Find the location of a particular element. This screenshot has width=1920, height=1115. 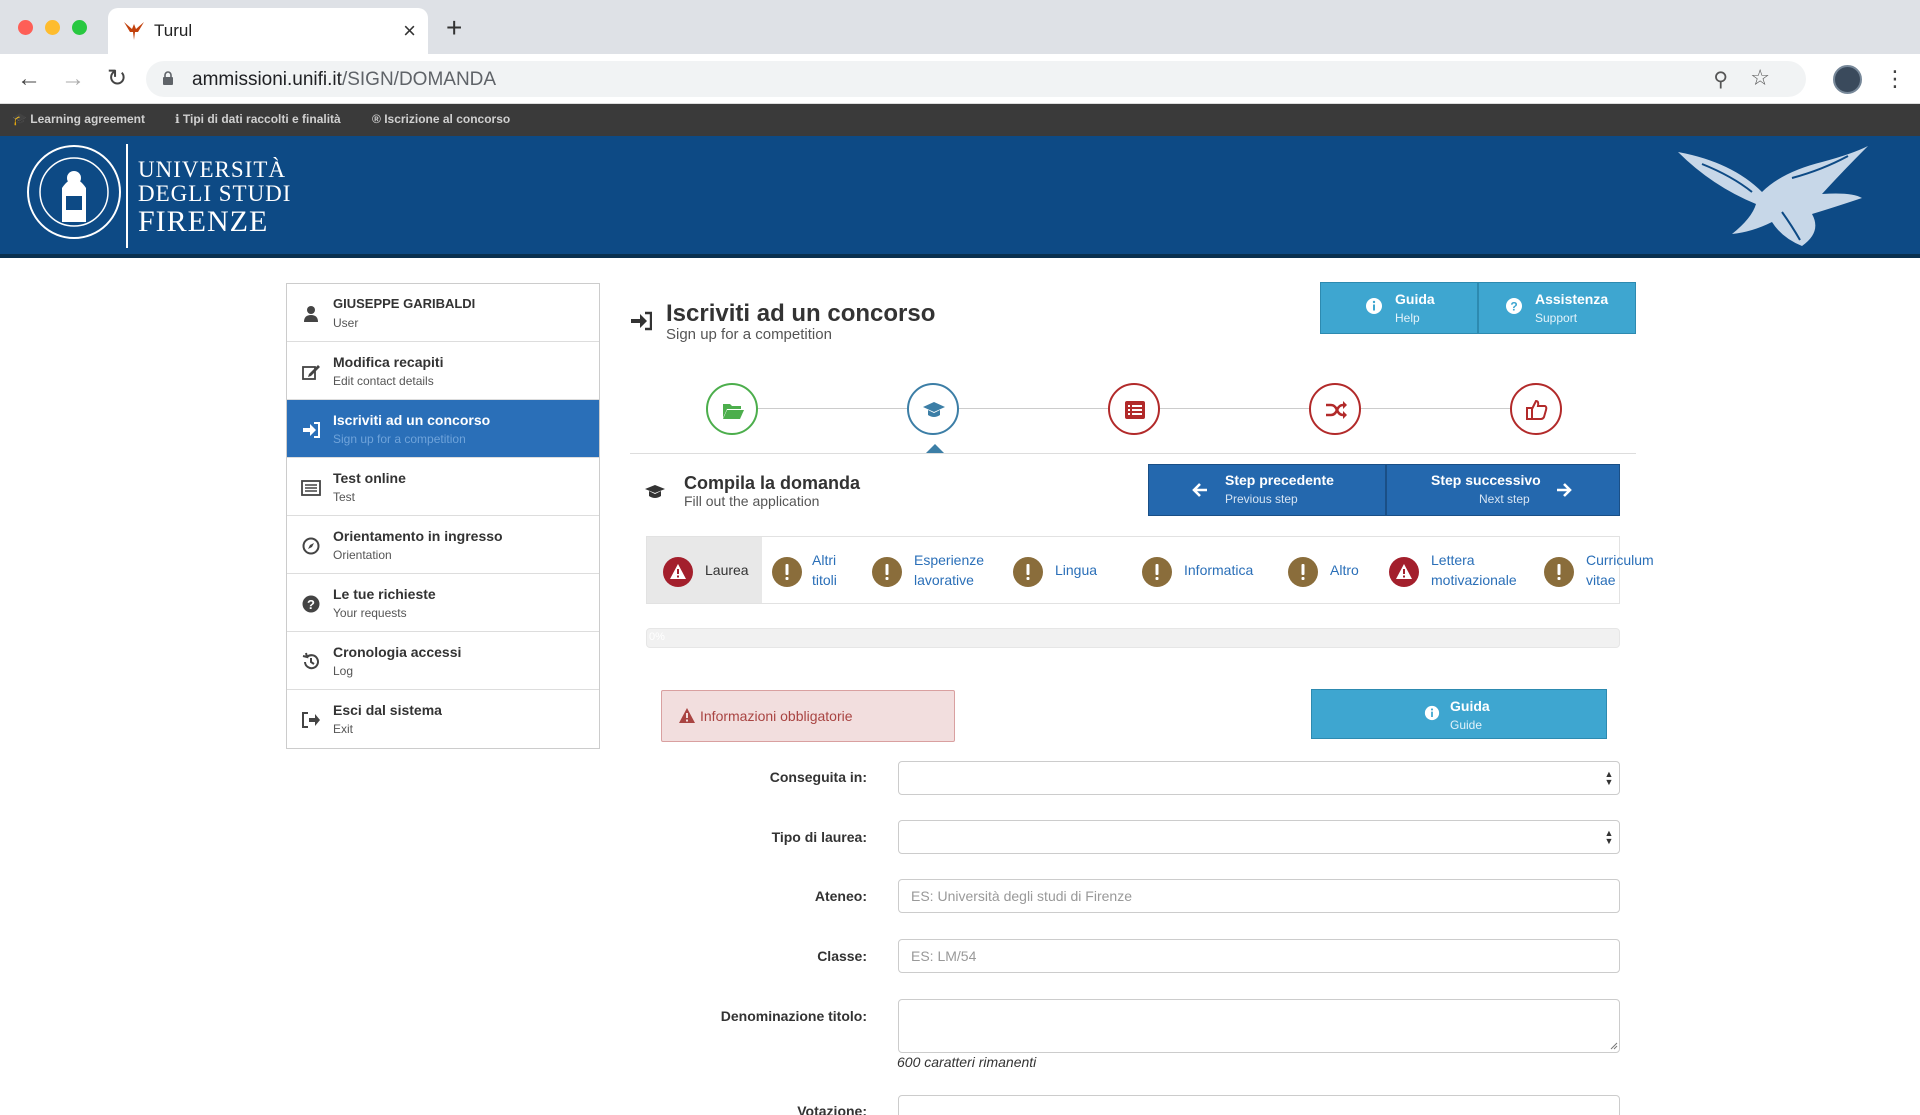

guide-button: Guida Guide is located at coordinates (1459, 714).